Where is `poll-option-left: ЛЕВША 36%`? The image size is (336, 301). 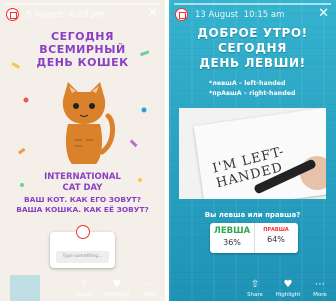 poll-option-left: ЛЕВША 36% is located at coordinates (232, 238).